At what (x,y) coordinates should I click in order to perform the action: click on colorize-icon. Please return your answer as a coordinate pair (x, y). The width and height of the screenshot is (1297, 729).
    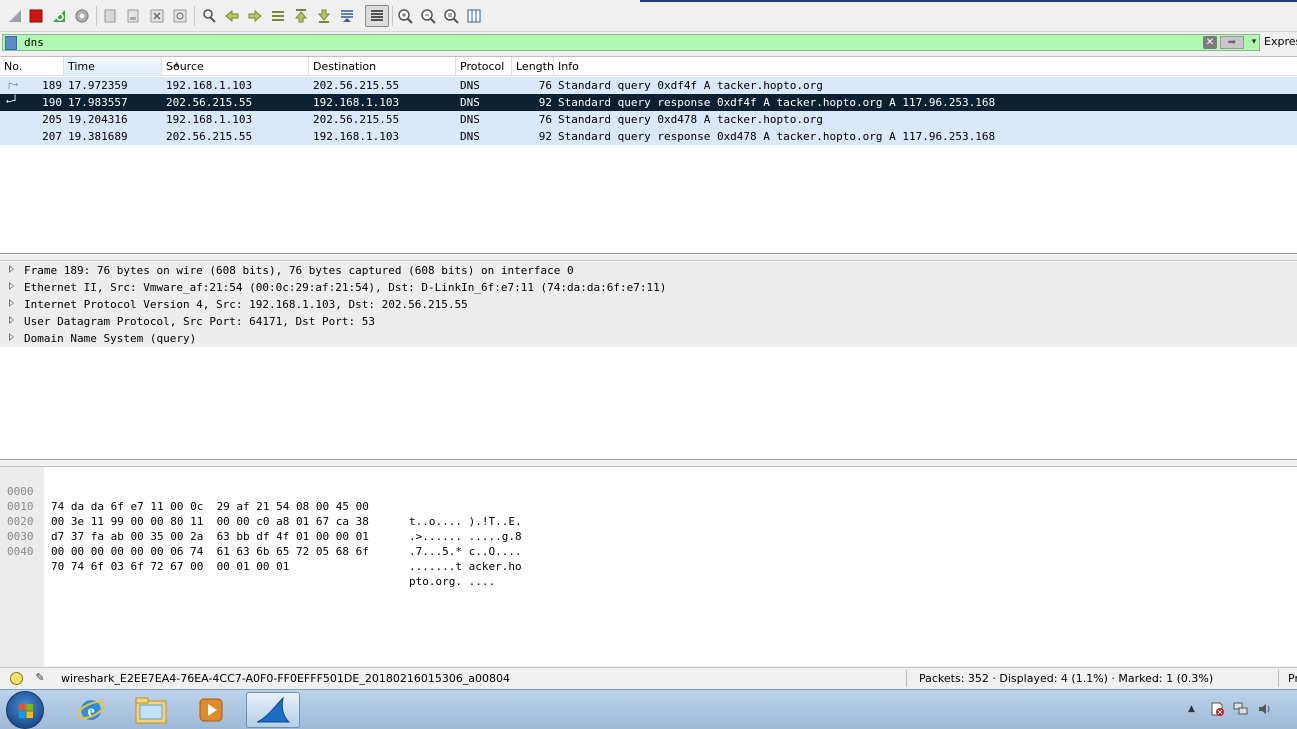
    Looking at the image, I should click on (377, 16).